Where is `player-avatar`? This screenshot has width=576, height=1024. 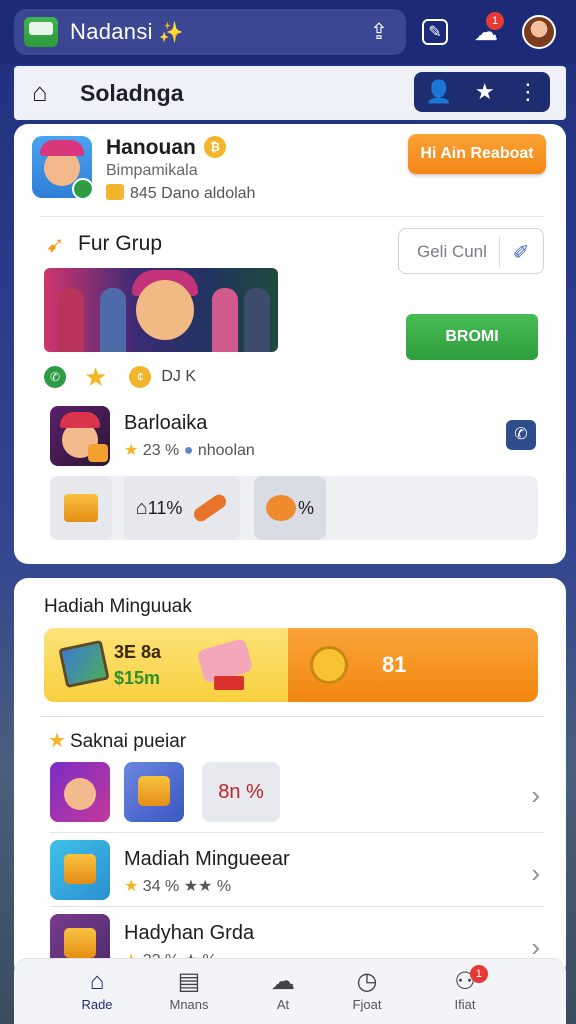
player-avatar is located at coordinates (80, 436).